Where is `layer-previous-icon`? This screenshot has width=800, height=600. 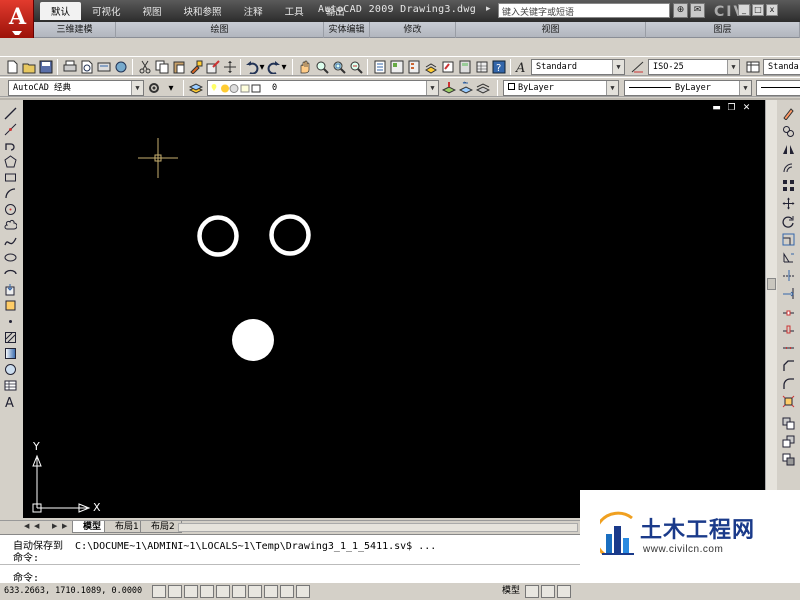 layer-previous-icon is located at coordinates (466, 88).